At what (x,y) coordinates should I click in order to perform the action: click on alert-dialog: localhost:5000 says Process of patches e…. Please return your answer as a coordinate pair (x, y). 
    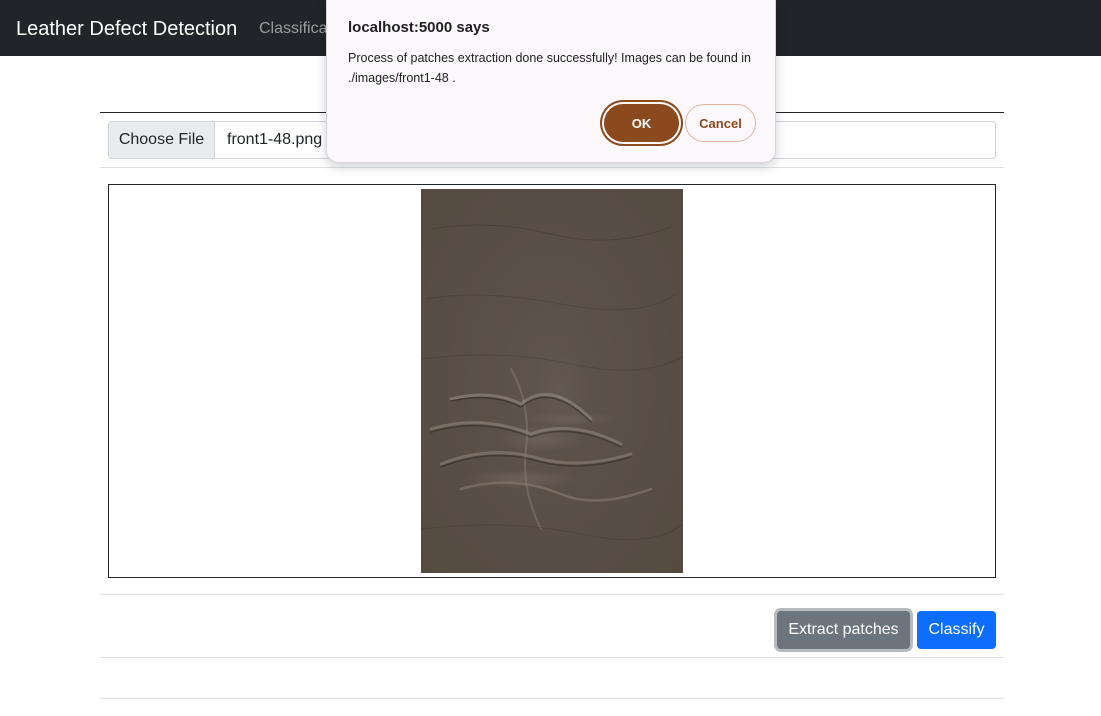
    Looking at the image, I should click on (551, 81).